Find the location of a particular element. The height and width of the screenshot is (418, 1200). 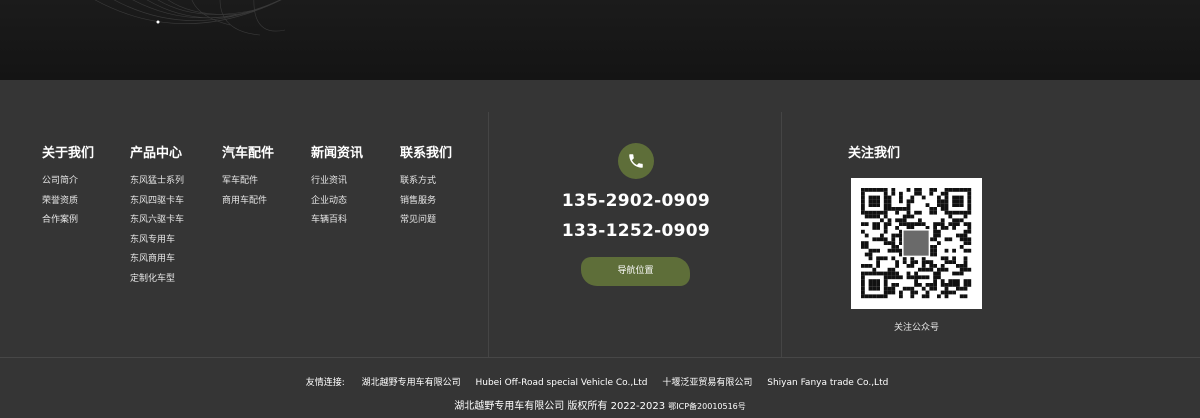

nav-link: 定制化车型 is located at coordinates (157, 283).